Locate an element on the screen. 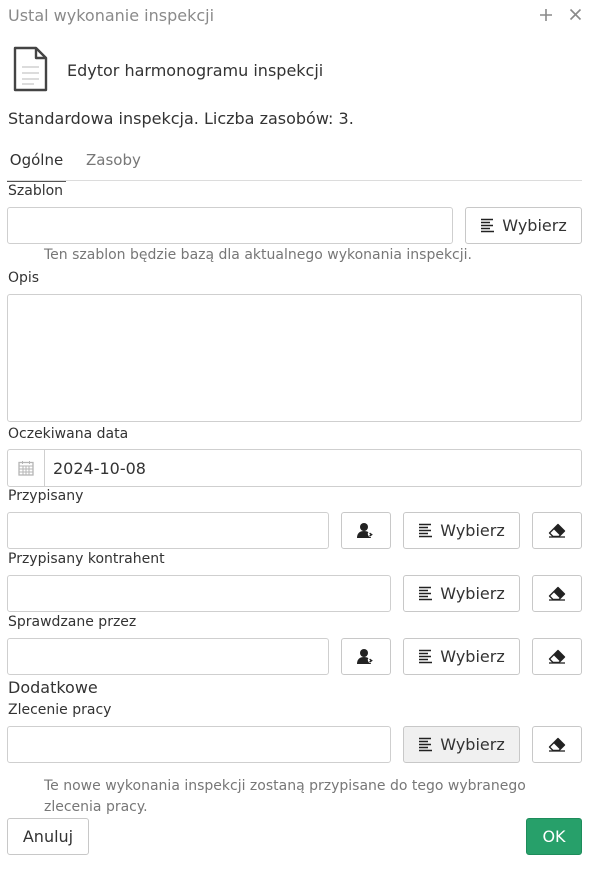 The image size is (591, 870). additional-section-heading: Dodatkowe is located at coordinates (53, 687).